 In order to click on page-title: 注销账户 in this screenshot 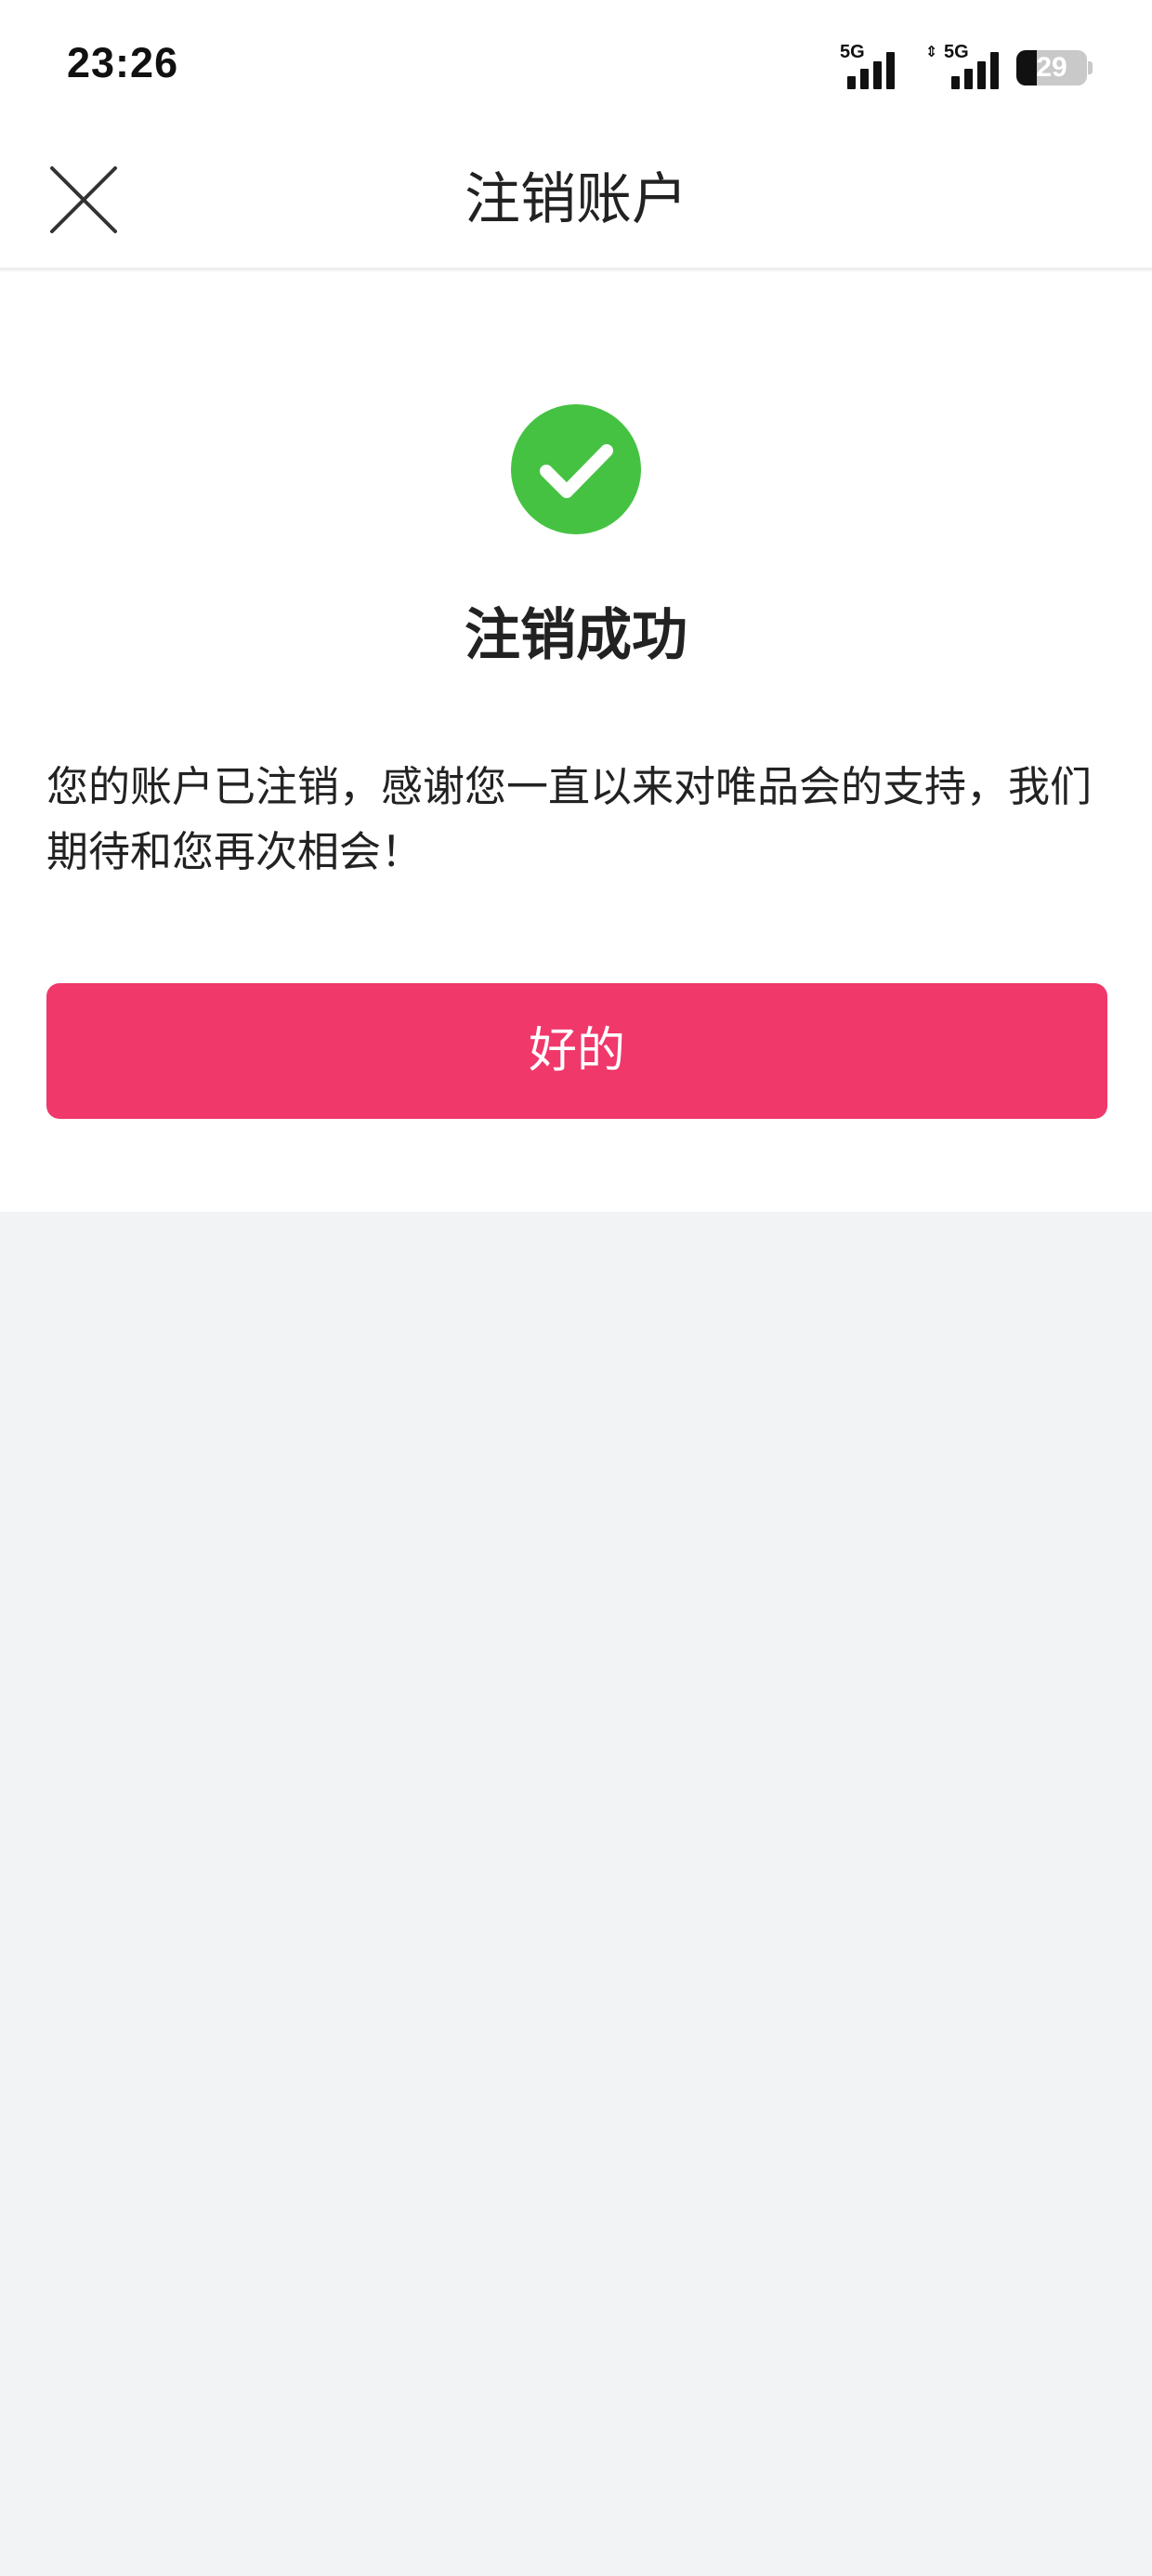, I will do `click(576, 199)`.